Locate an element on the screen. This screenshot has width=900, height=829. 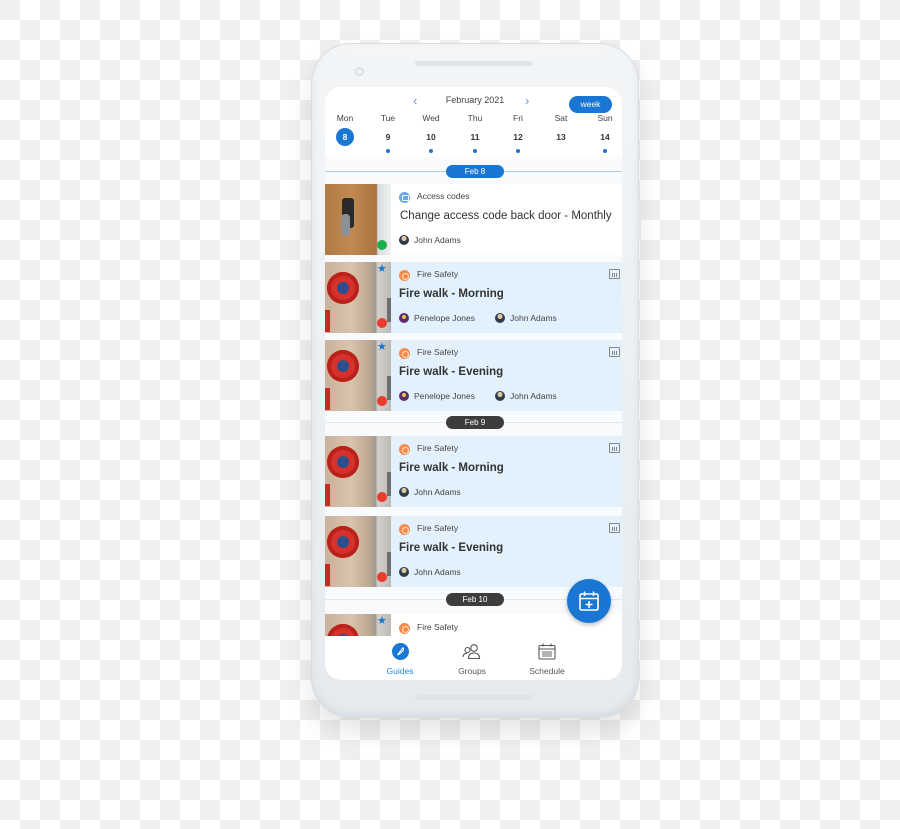
tab-label: Groups is located at coordinates (472, 671).